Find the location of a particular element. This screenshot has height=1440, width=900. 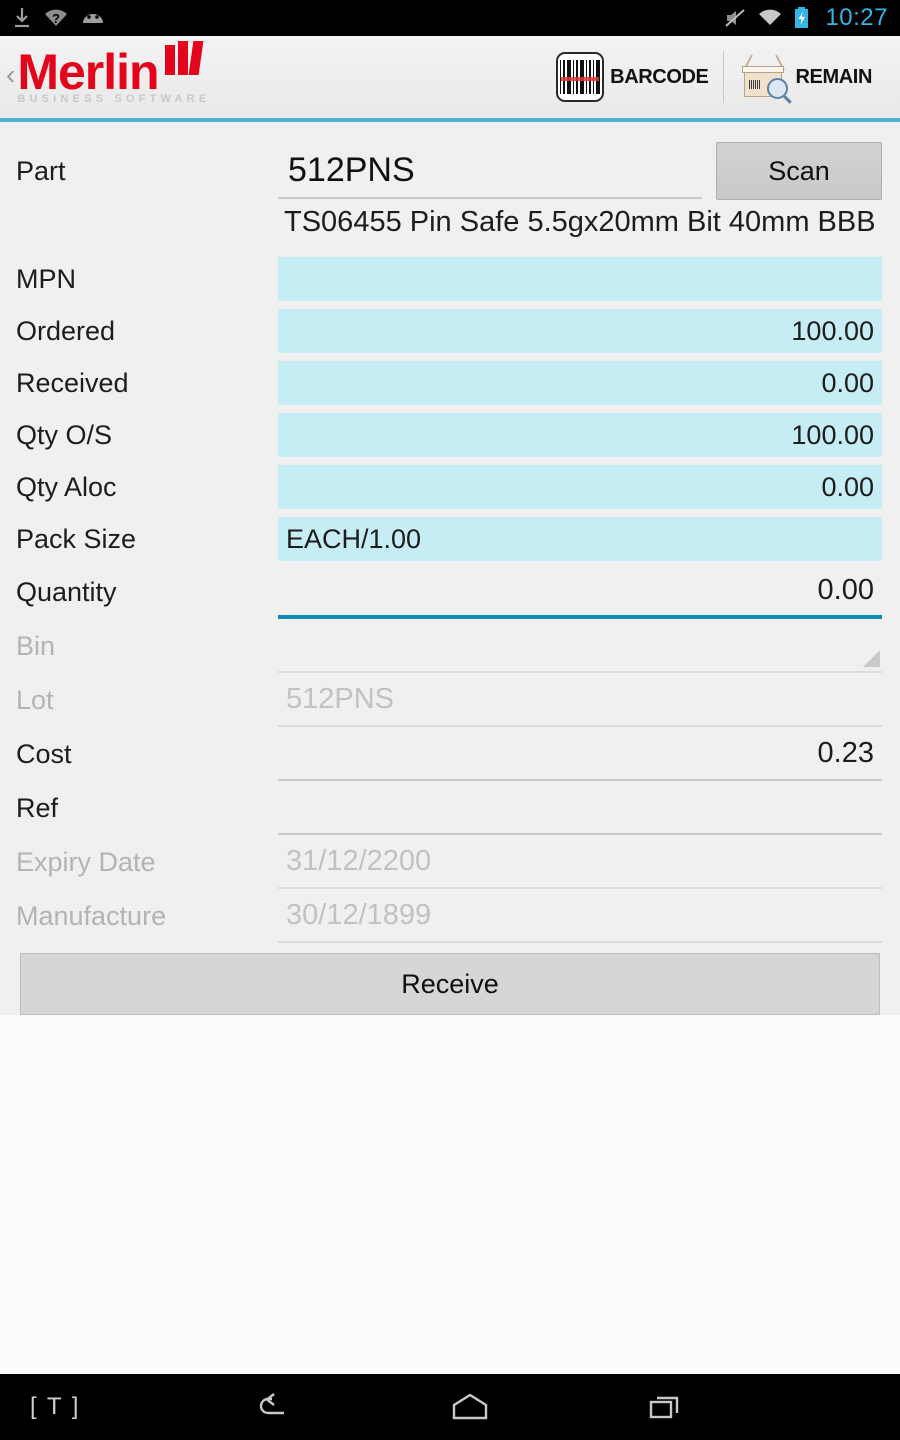

manufacture-field: 30/12/1899 is located at coordinates (580, 916).